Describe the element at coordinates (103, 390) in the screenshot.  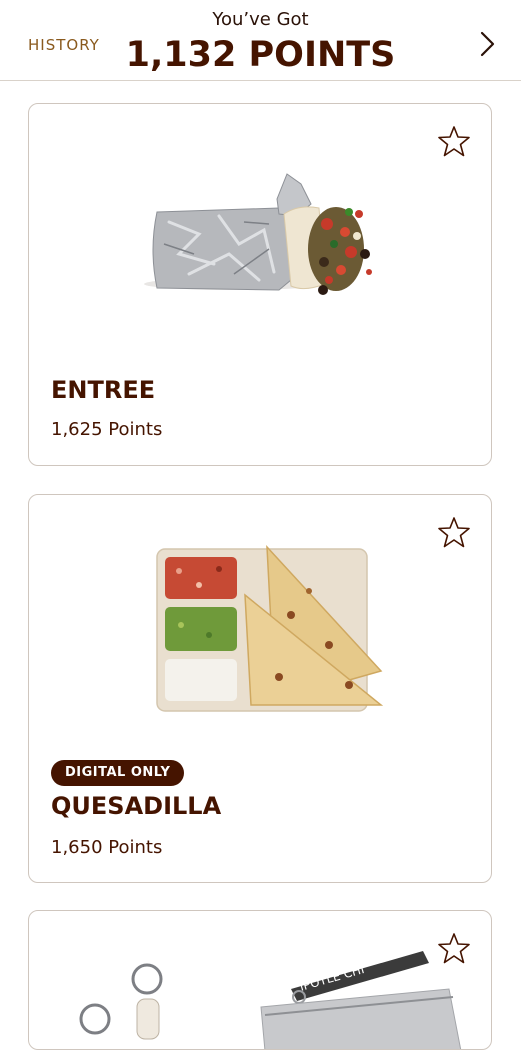
I see `reward-title: ENTREE` at that location.